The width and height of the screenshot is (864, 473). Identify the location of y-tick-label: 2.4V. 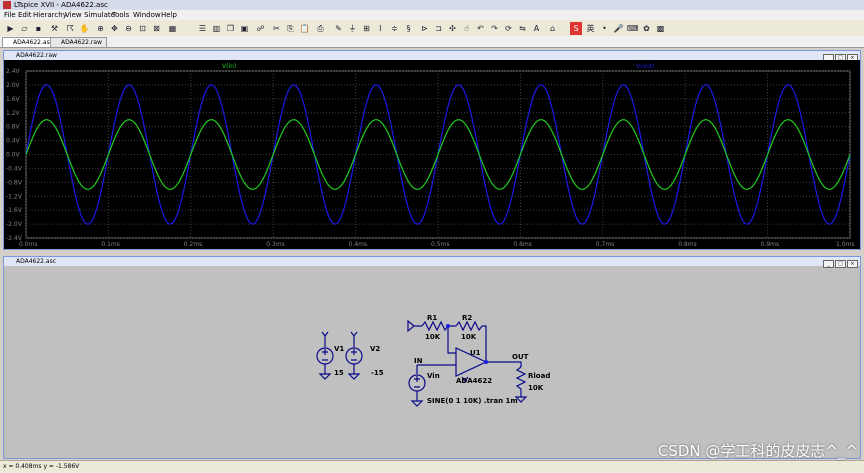
(13, 71).